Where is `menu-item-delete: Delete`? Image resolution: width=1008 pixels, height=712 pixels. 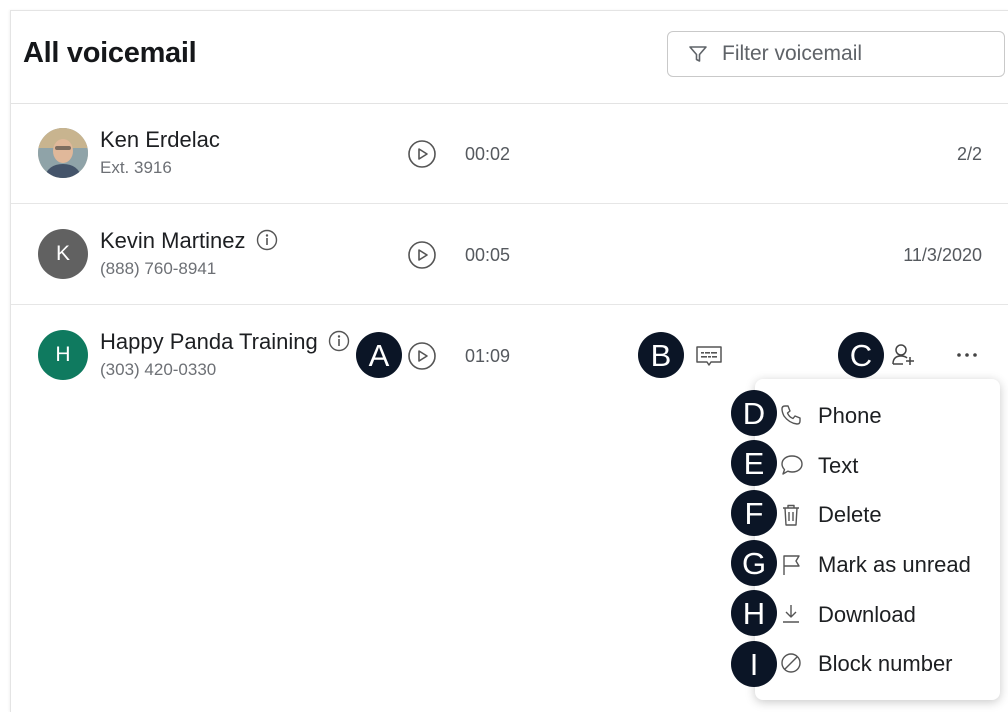
menu-item-delete: Delete is located at coordinates (877, 514).